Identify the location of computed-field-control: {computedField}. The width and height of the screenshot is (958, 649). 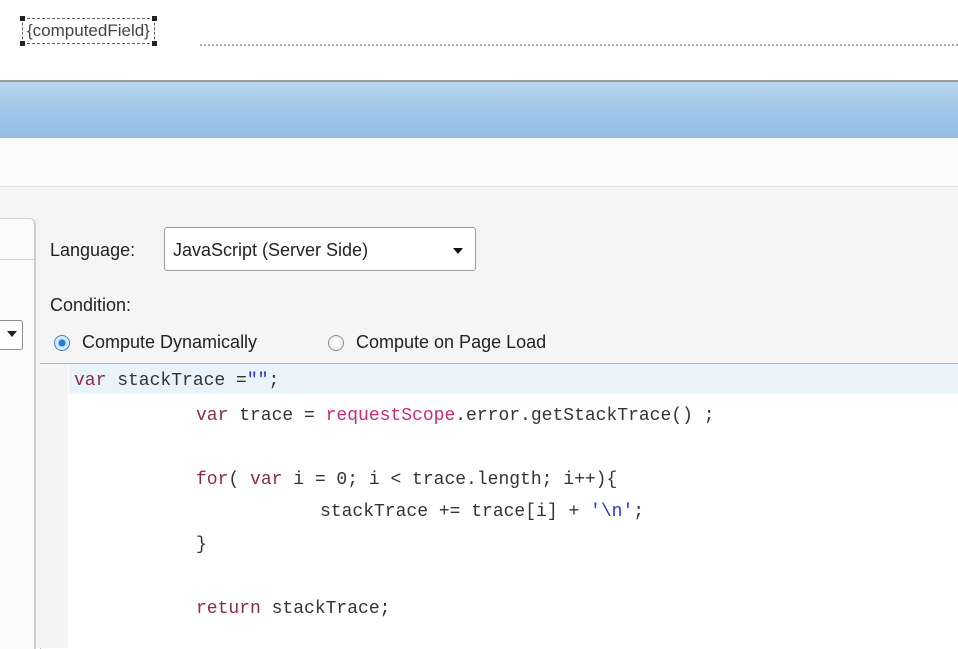
(88, 31).